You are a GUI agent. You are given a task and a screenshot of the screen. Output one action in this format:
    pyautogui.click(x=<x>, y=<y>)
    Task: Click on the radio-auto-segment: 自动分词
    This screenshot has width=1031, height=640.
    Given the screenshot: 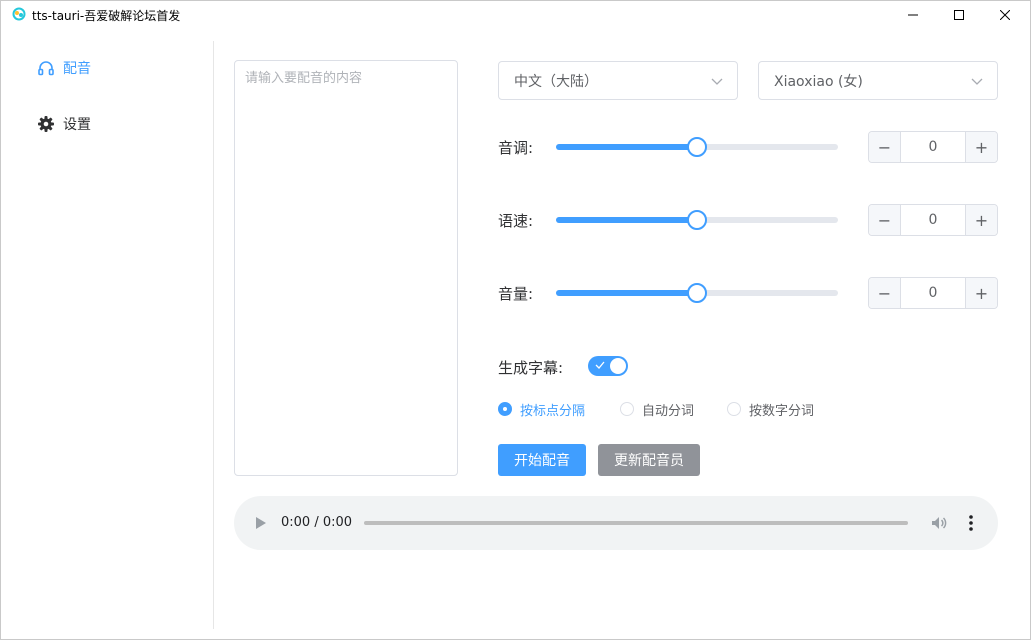 What is the action you would take?
    pyautogui.click(x=657, y=409)
    